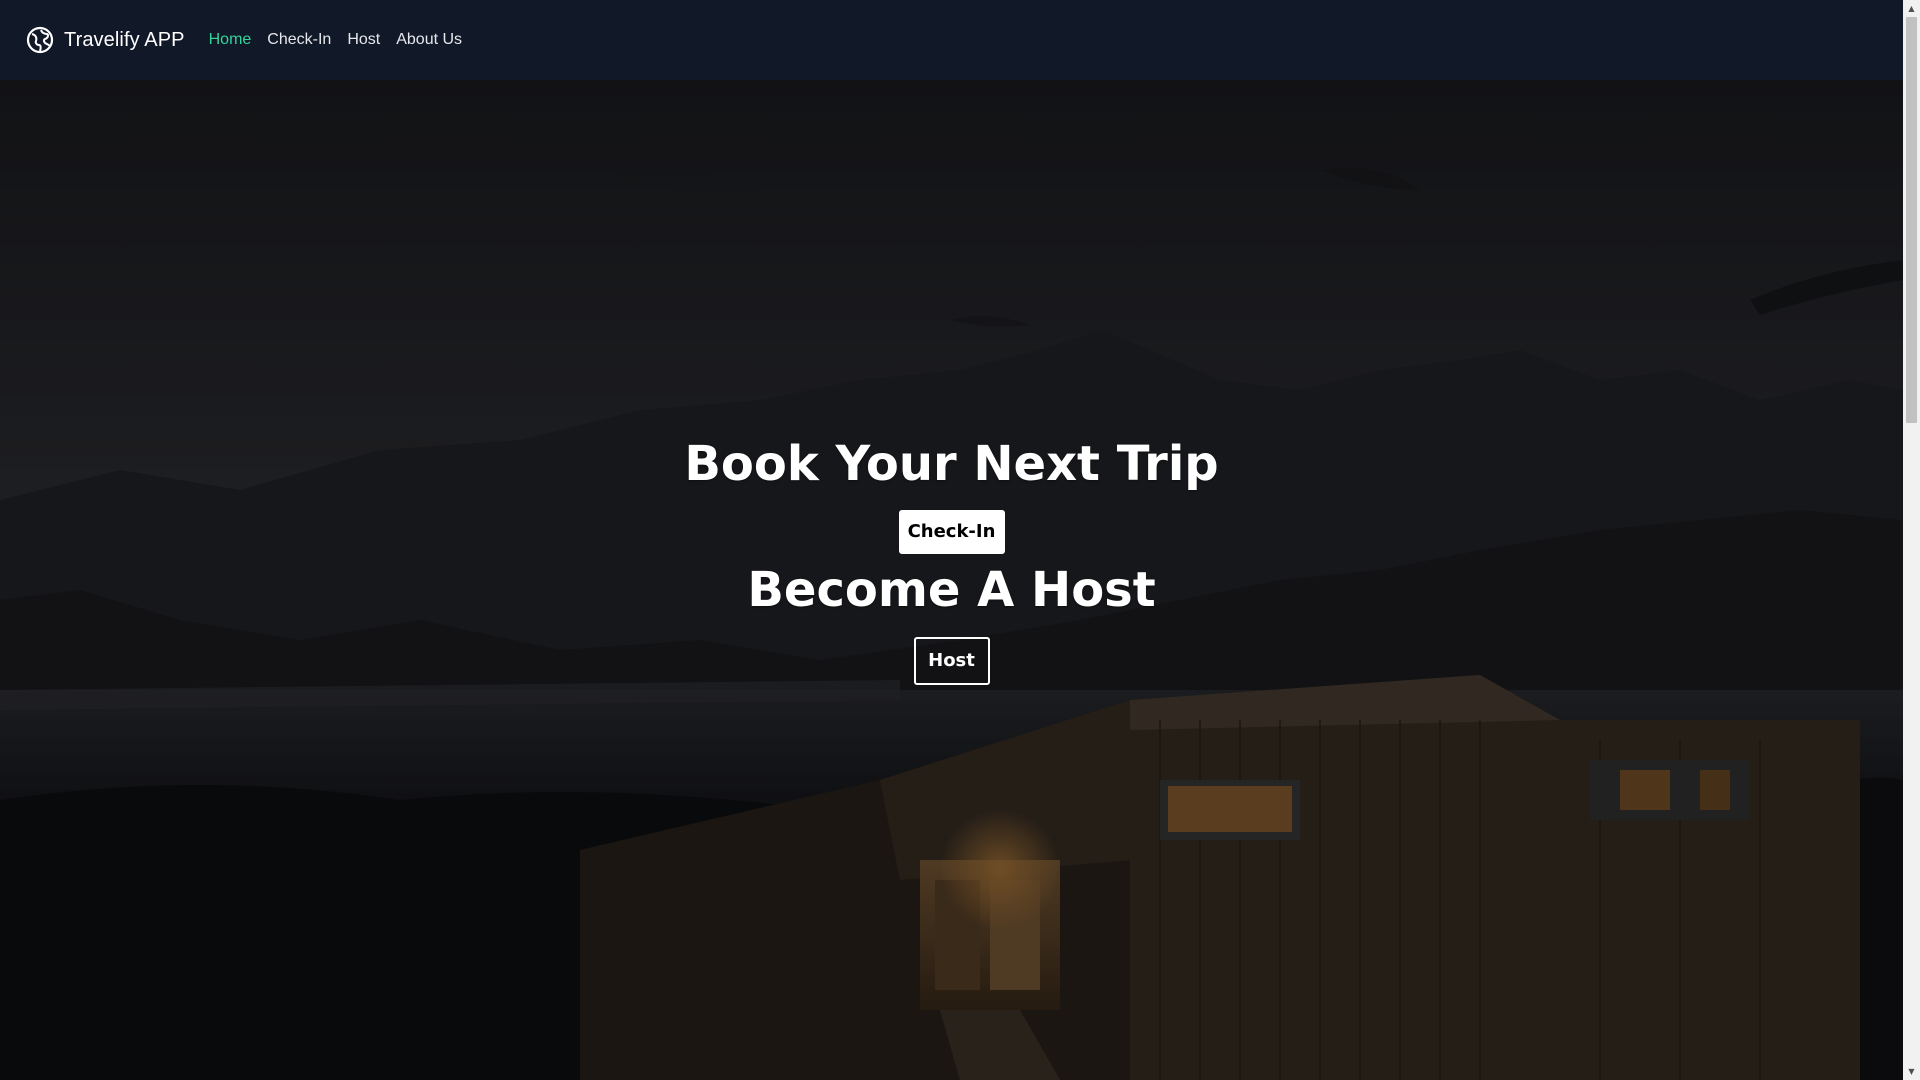 Image resolution: width=1920 pixels, height=1080 pixels. Describe the element at coordinates (951, 464) in the screenshot. I see `hero-heading-book-trip: Book Your Next Trip` at that location.